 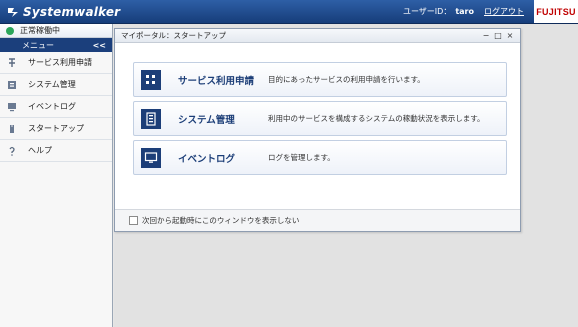 I want to click on card-title: サービス利用申請, so click(x=216, y=81).